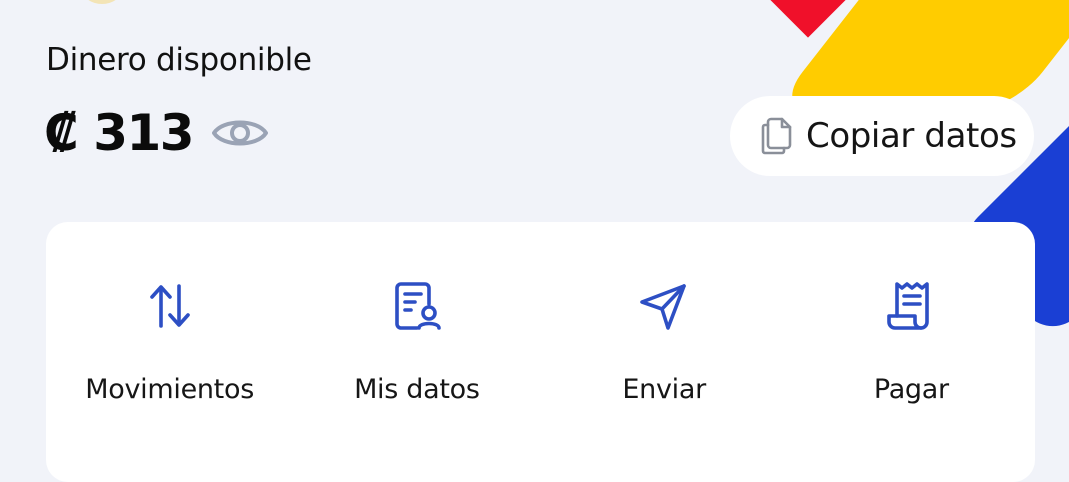 Image resolution: width=1069 pixels, height=482 pixels. What do you see at coordinates (664, 306) in the screenshot?
I see `send-icon` at bounding box center [664, 306].